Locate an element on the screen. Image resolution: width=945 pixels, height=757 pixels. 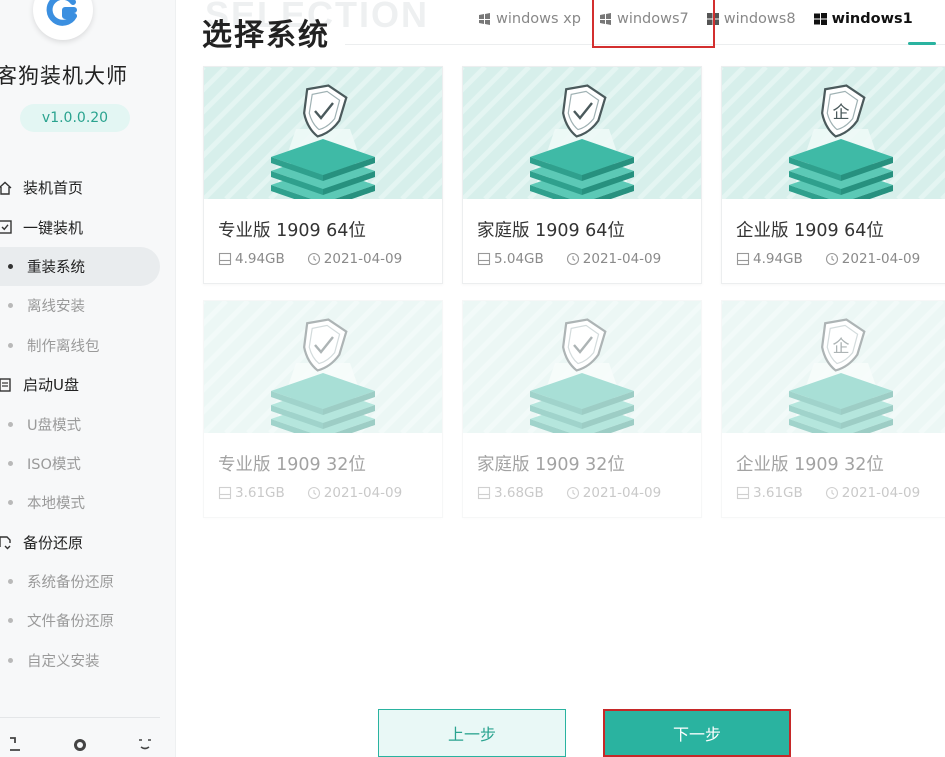
support-icon is located at coordinates (80, 744).